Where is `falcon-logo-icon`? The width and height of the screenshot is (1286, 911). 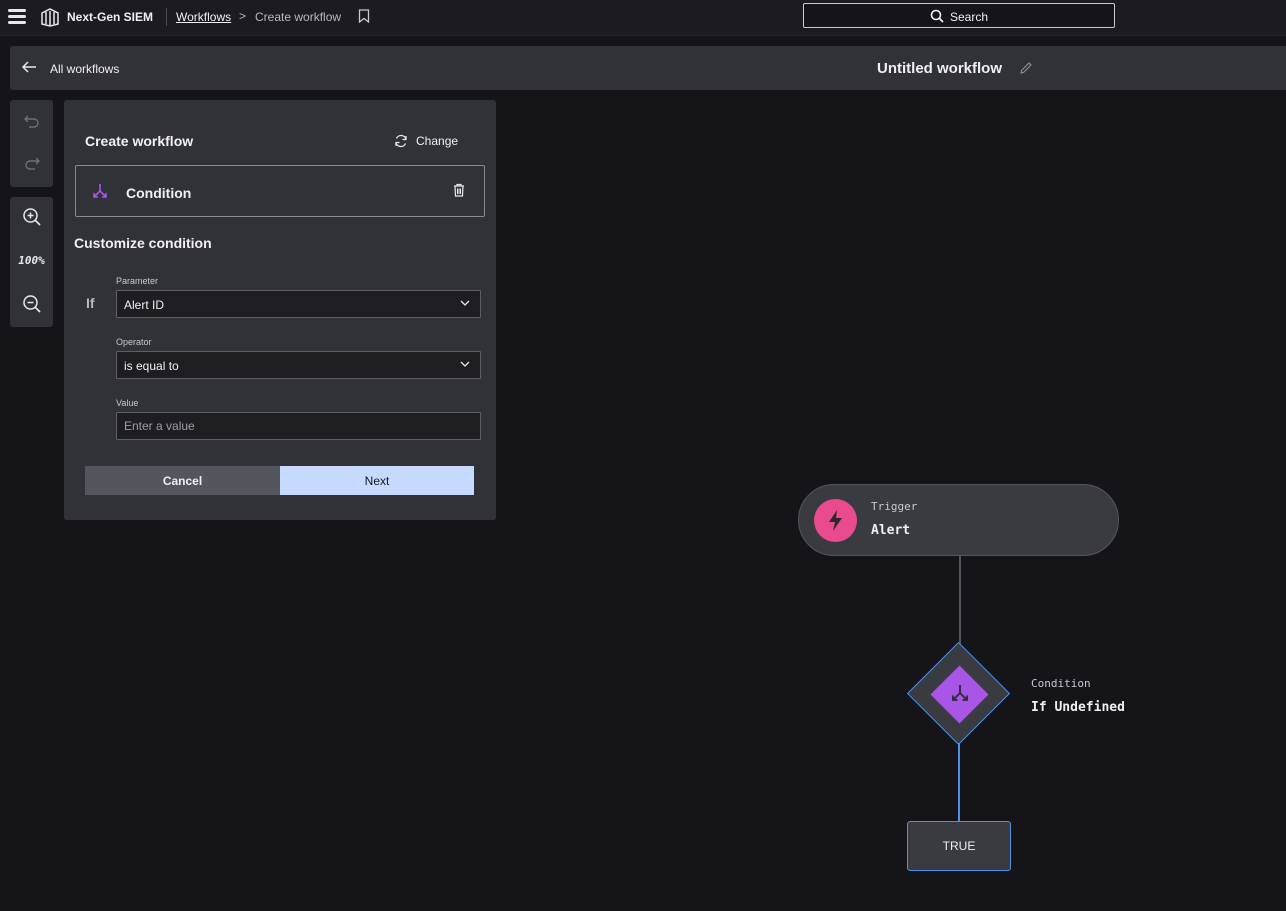 falcon-logo-icon is located at coordinates (50, 17).